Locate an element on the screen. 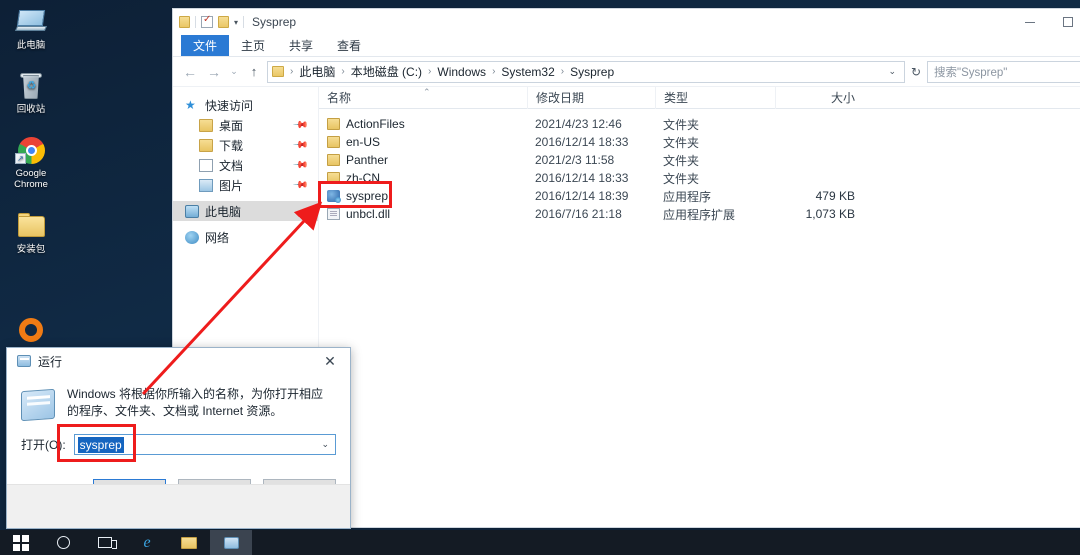  back-button: ← is located at coordinates (190, 72).